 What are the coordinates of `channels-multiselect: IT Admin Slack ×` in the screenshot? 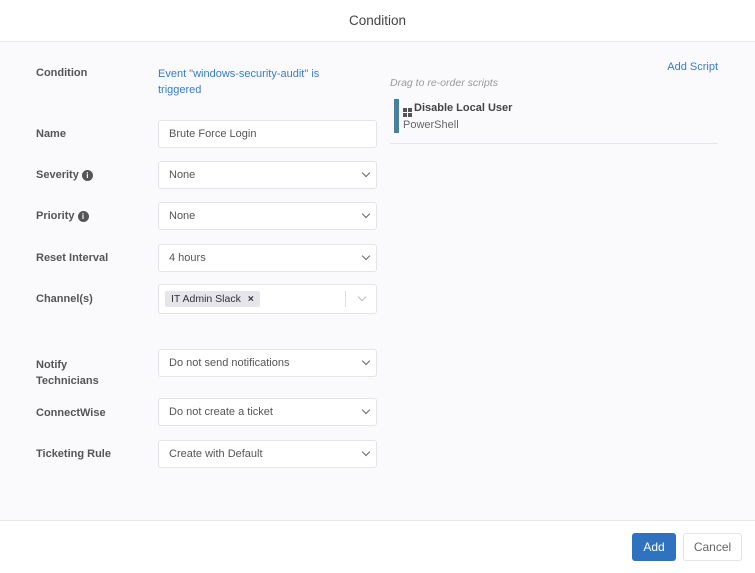 It's located at (267, 299).